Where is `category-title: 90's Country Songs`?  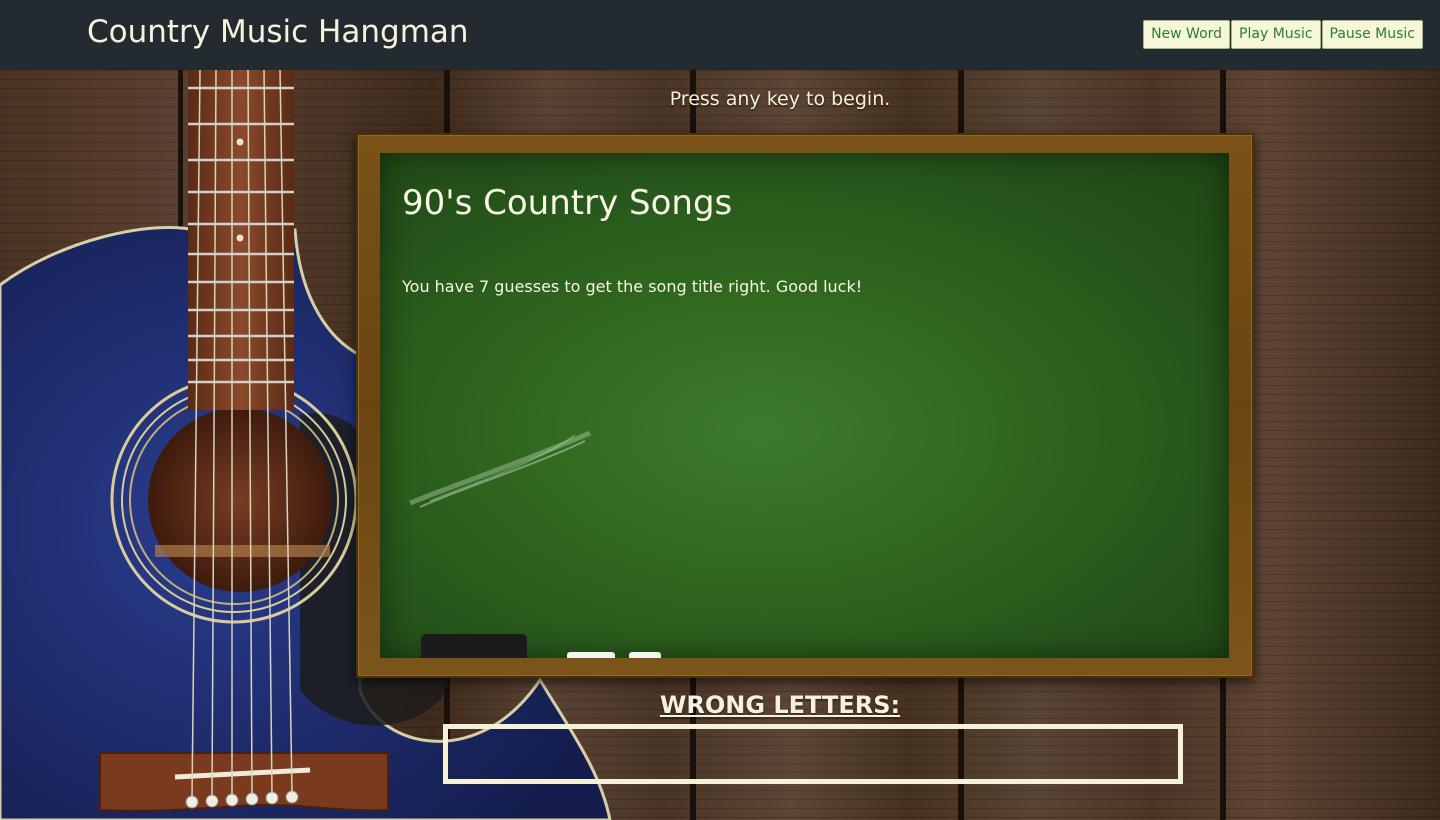
category-title: 90's Country Songs is located at coordinates (567, 203).